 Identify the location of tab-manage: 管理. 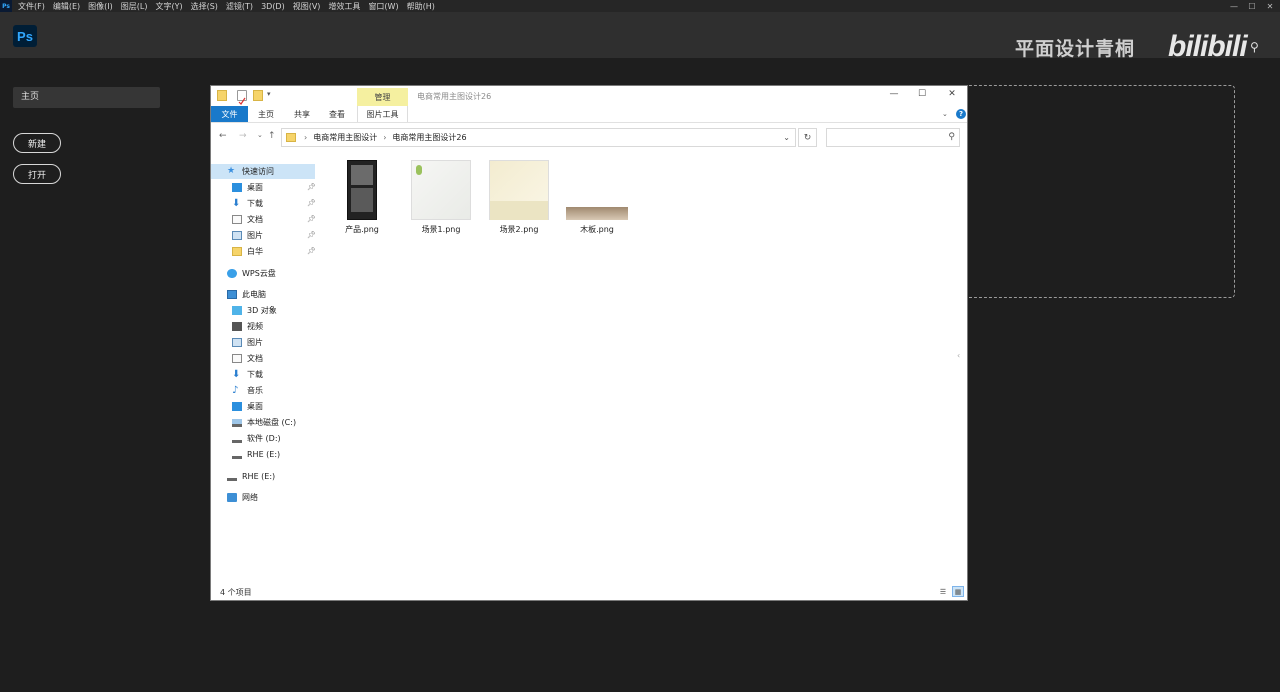
(382, 97).